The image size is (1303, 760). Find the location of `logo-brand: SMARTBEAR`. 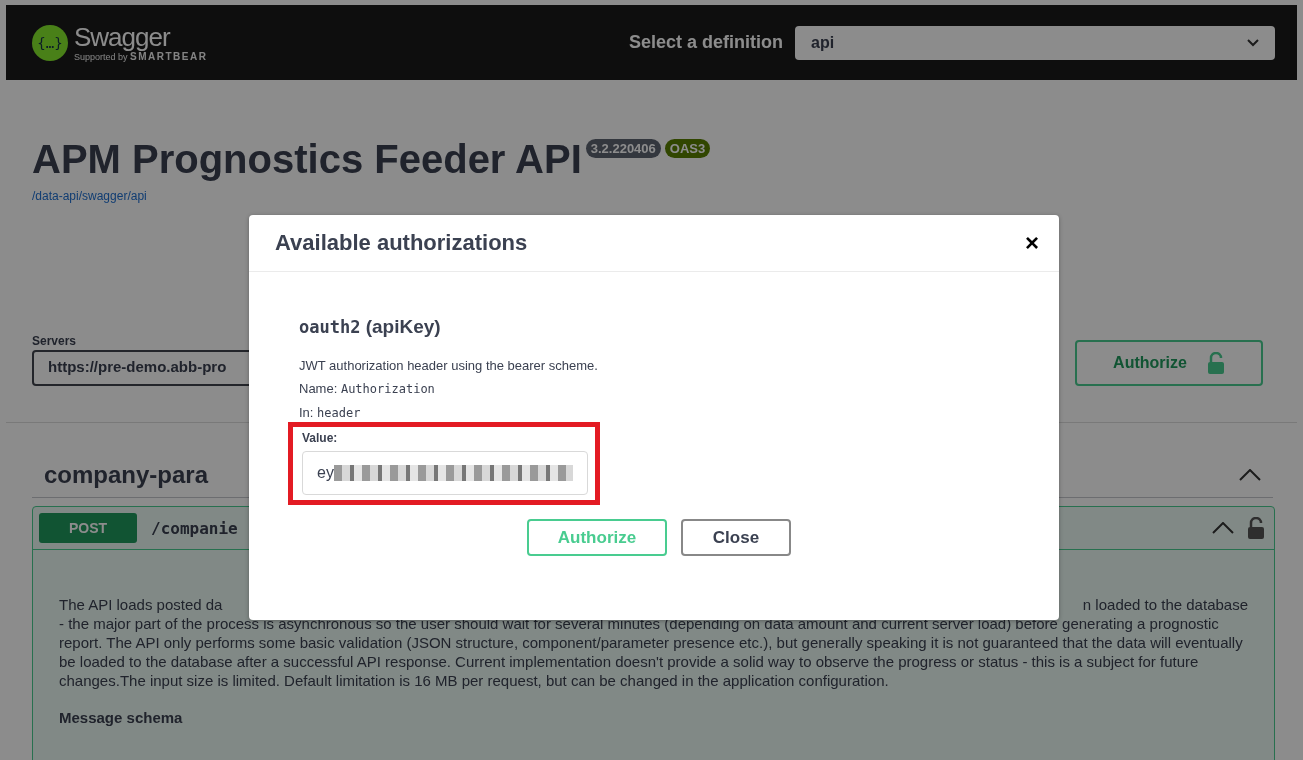

logo-brand: SMARTBEAR is located at coordinates (169, 56).